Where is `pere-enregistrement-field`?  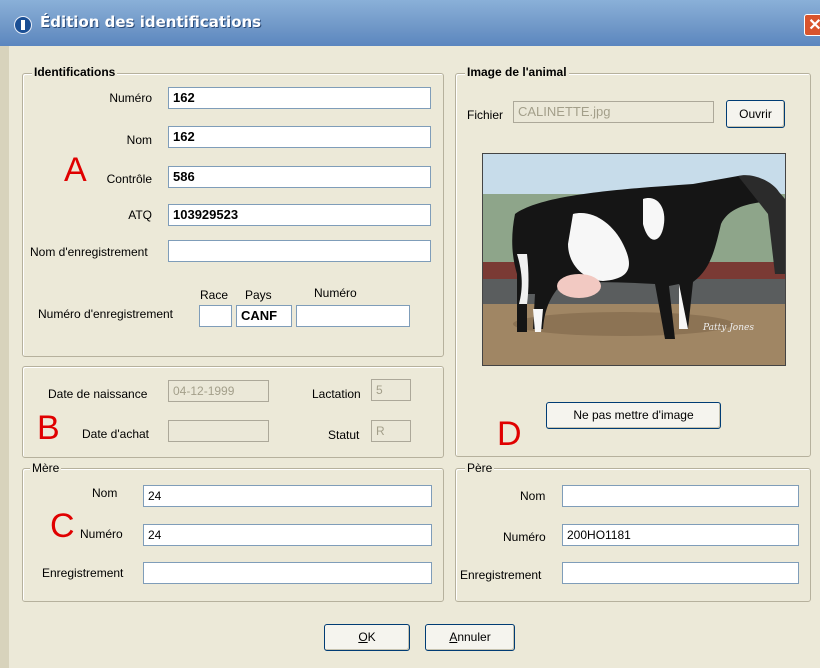 pere-enregistrement-field is located at coordinates (680, 573).